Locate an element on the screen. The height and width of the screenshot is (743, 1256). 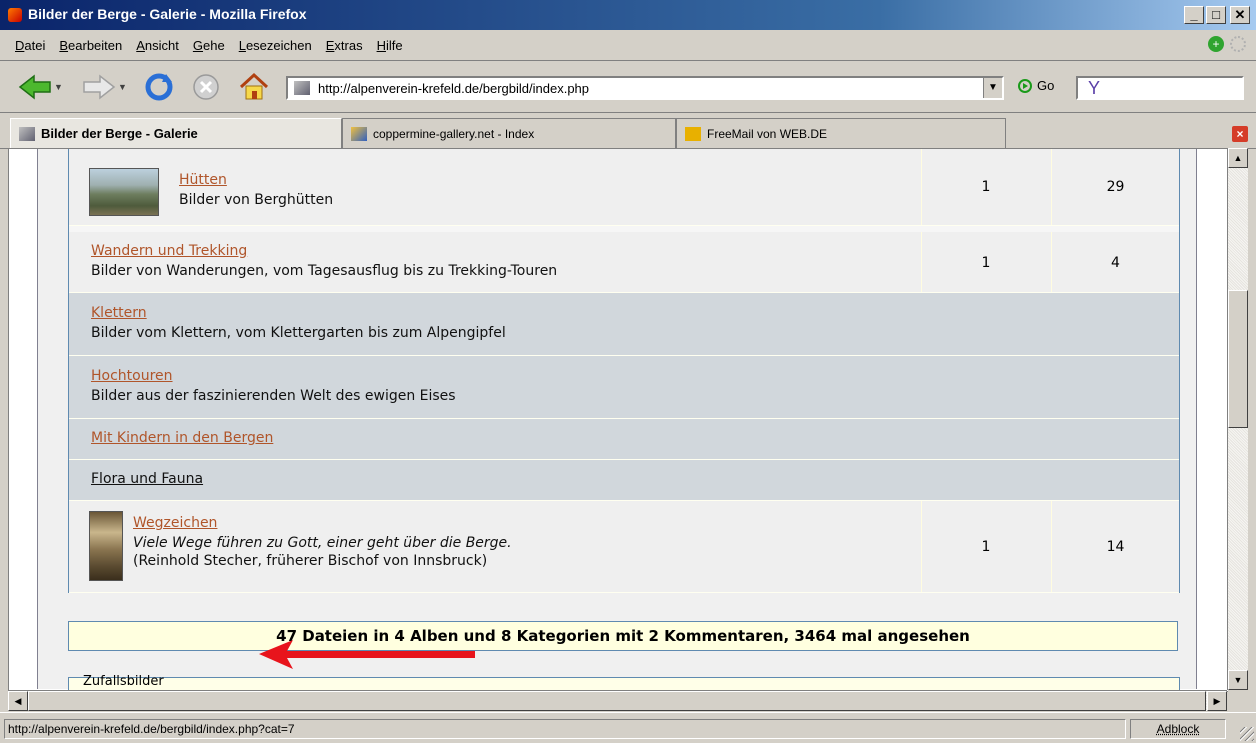
site-favicon is located at coordinates (302, 88).